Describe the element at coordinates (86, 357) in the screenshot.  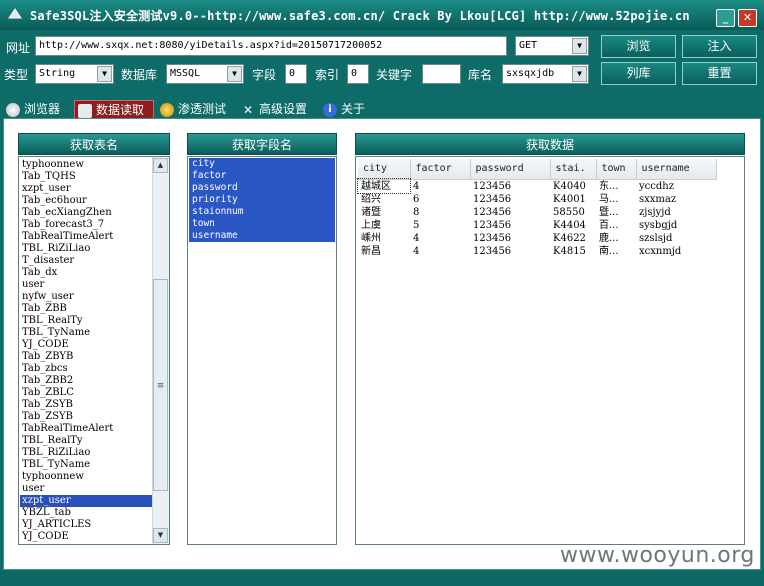
I see `table-list-item: Tab_ZBYB` at that location.